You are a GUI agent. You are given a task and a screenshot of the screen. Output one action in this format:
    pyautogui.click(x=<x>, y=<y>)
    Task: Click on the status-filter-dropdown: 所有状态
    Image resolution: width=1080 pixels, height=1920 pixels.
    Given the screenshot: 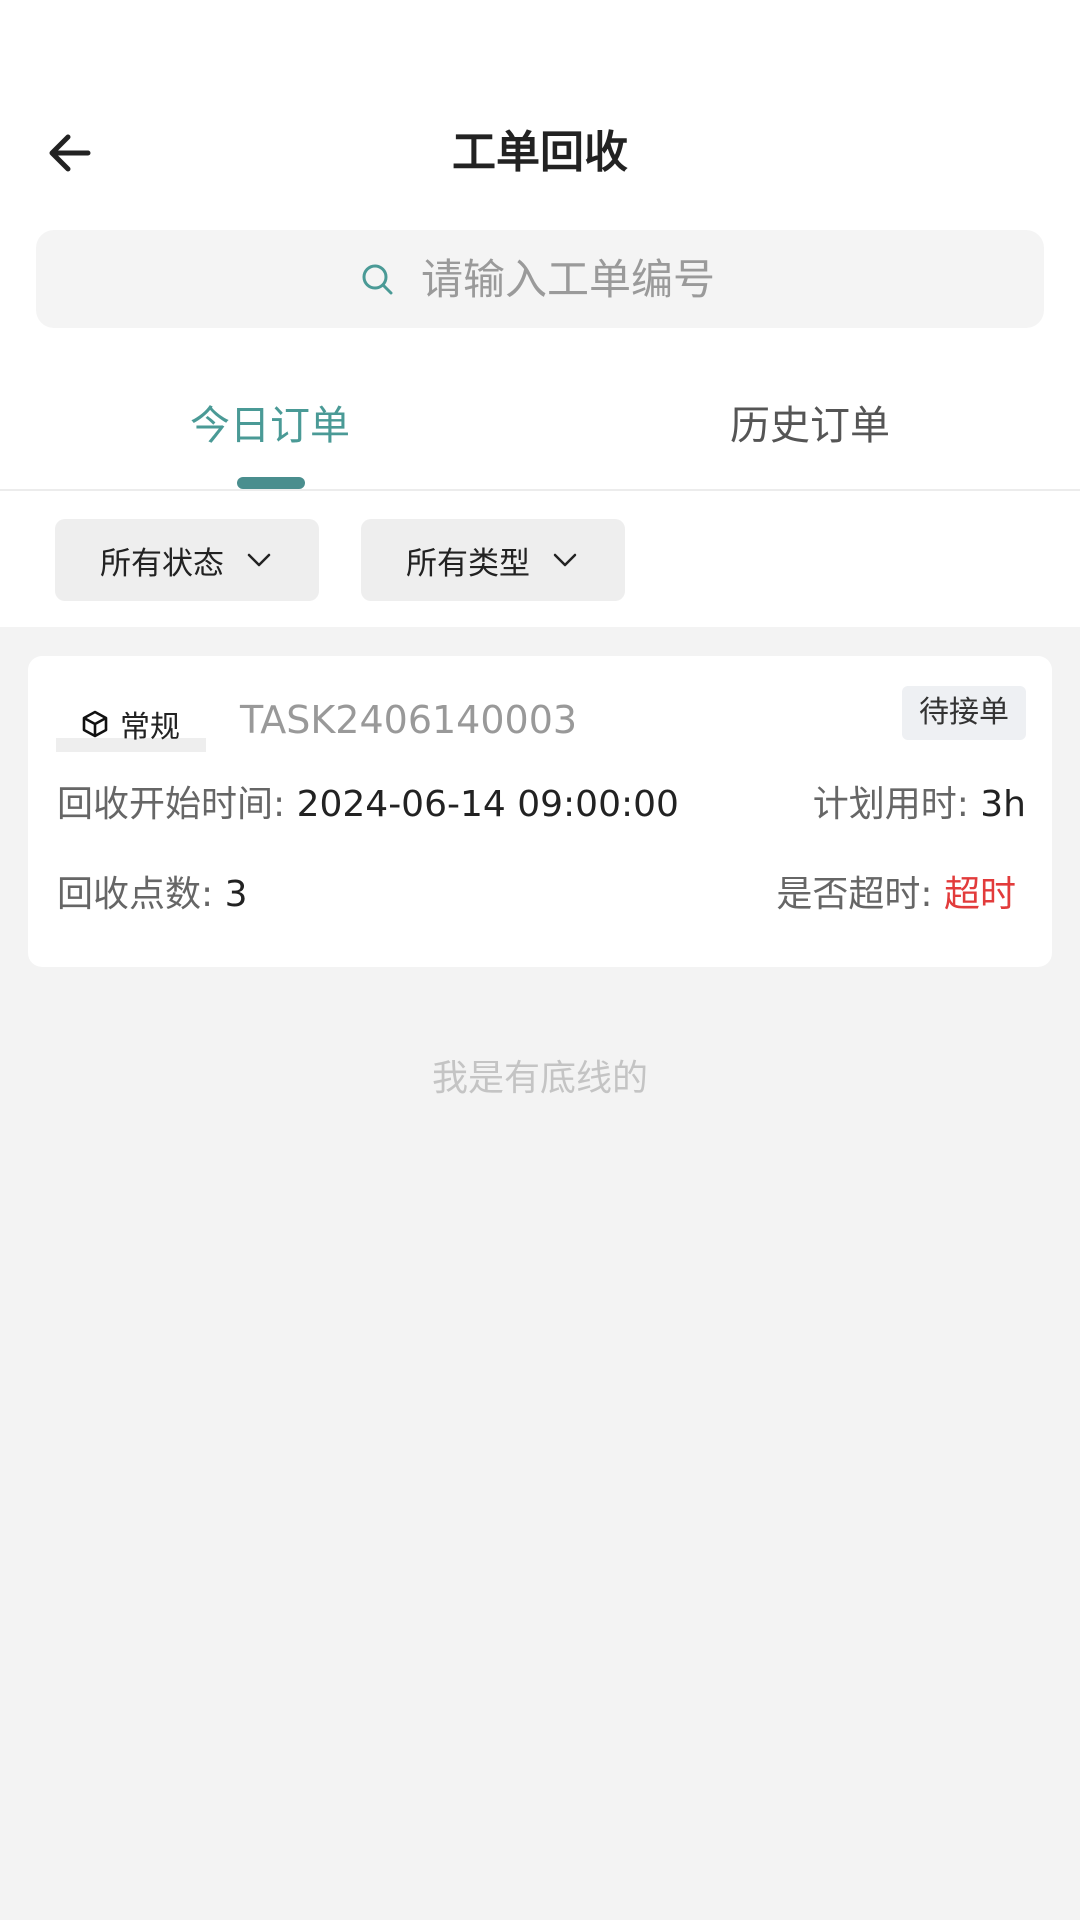 What is the action you would take?
    pyautogui.click(x=187, y=560)
    